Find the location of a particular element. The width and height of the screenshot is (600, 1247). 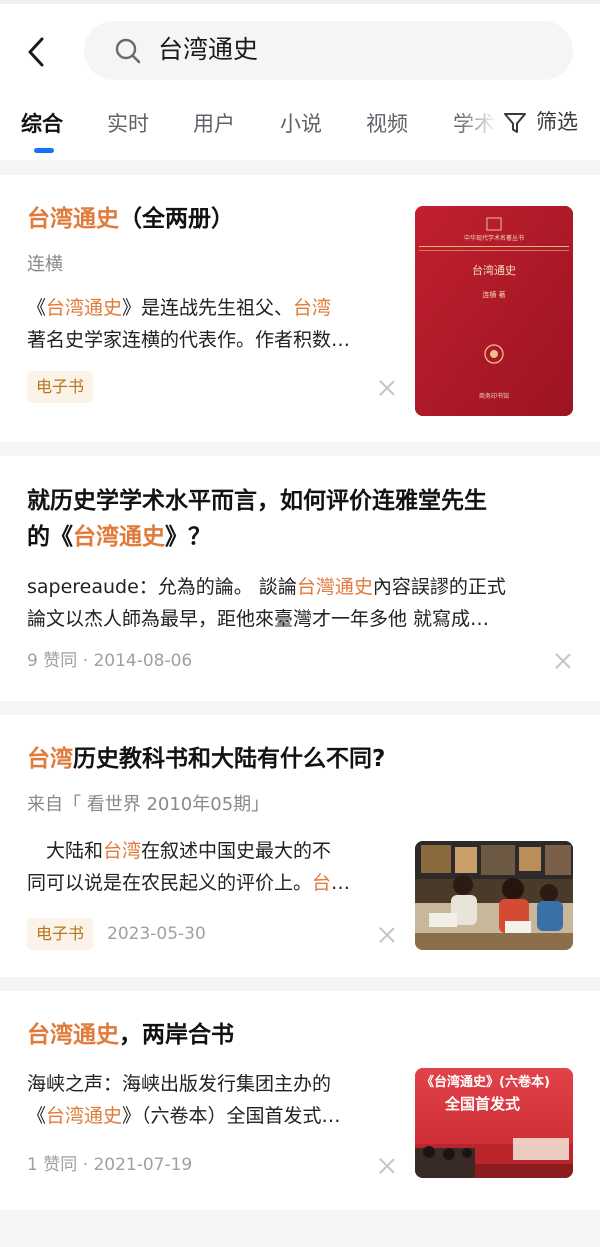

cover-publisher-text: 商务印书馆 is located at coordinates (493, 396).